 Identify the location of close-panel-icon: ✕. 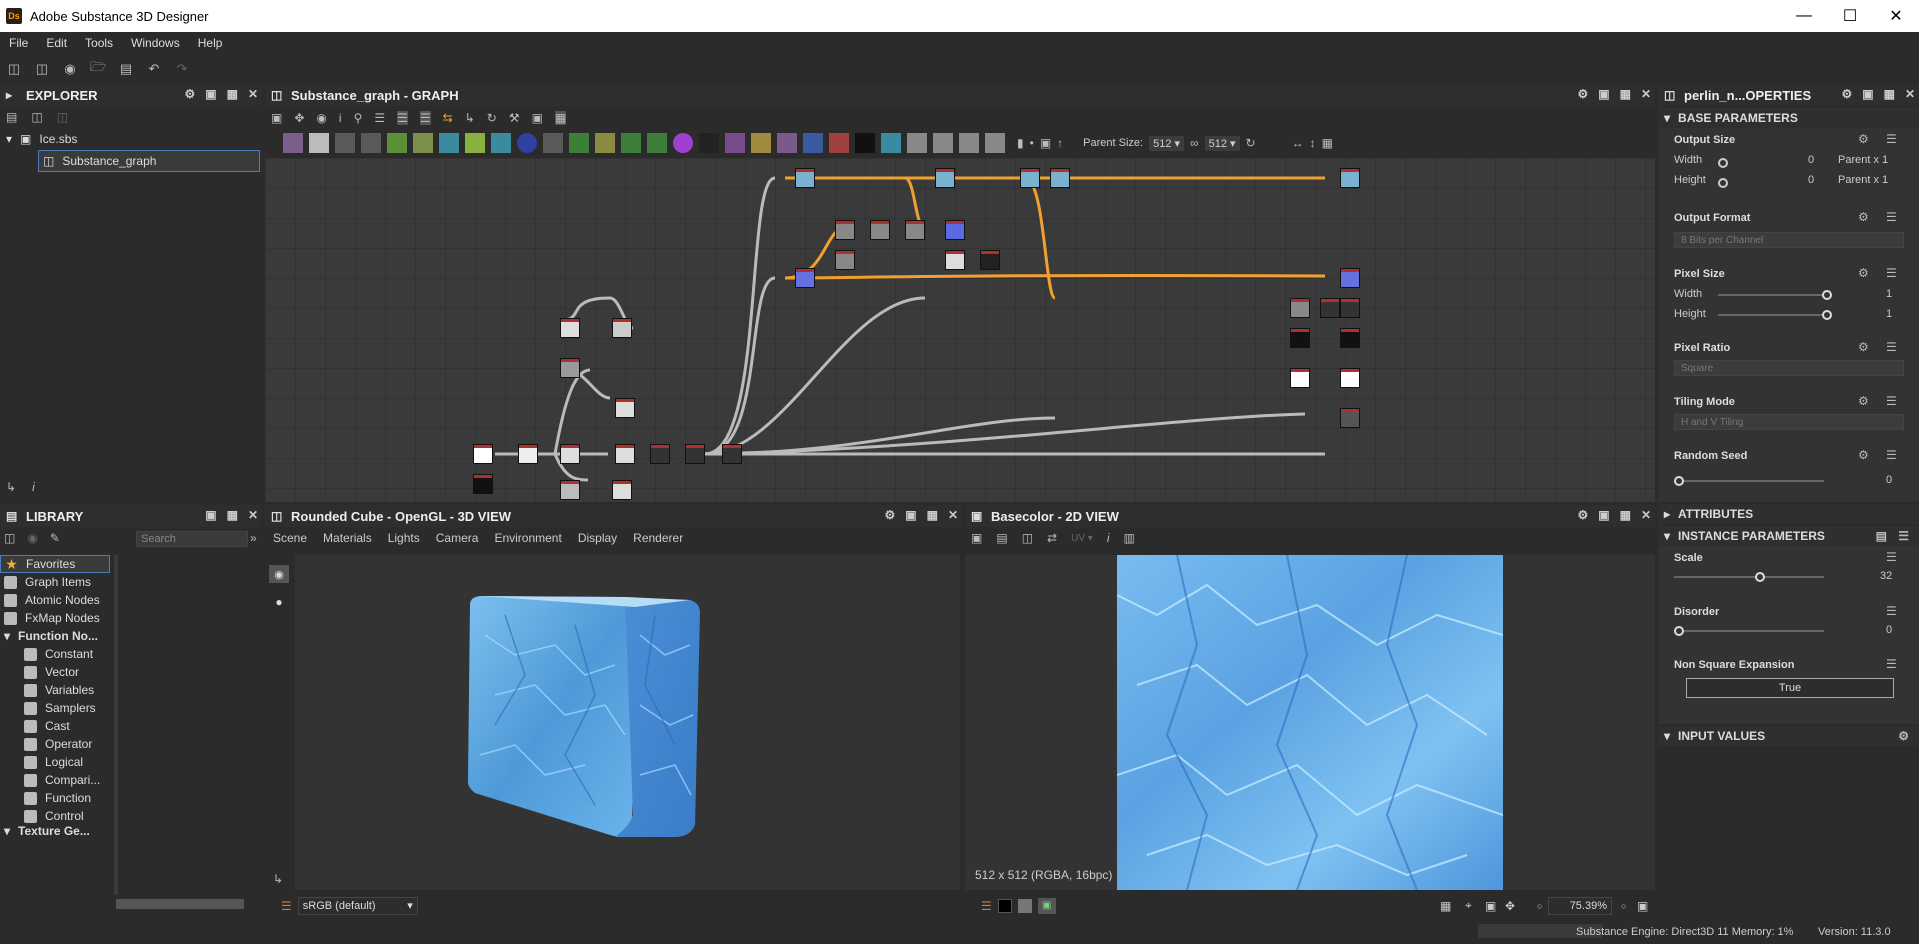
(253, 515).